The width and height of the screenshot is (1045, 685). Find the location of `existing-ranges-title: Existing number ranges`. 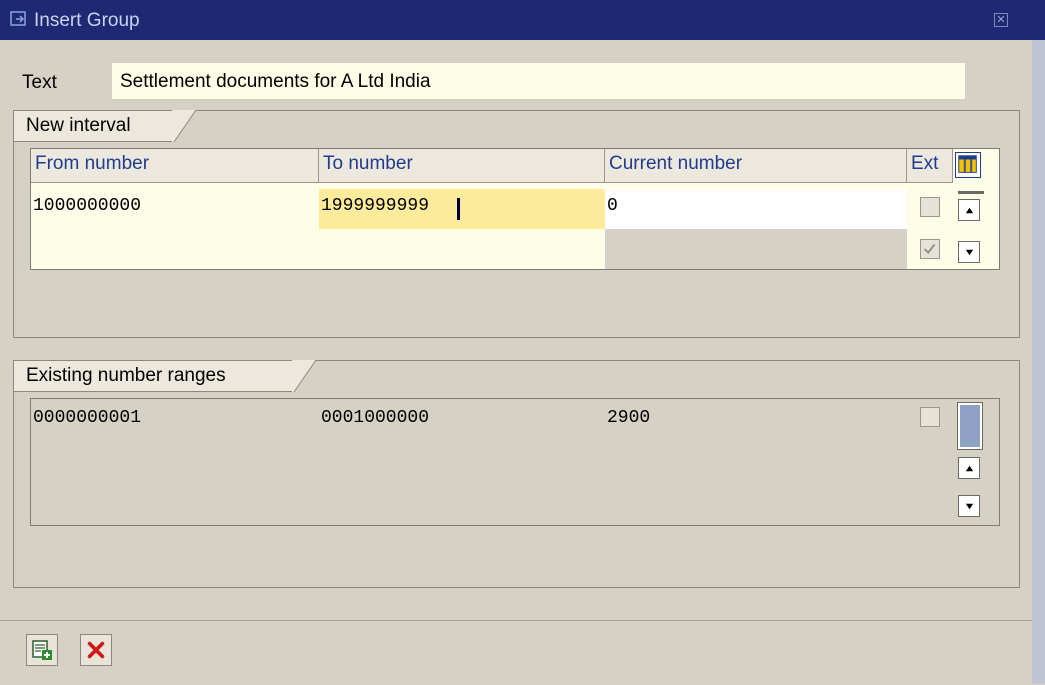

existing-ranges-title: Existing number ranges is located at coordinates (153, 376).